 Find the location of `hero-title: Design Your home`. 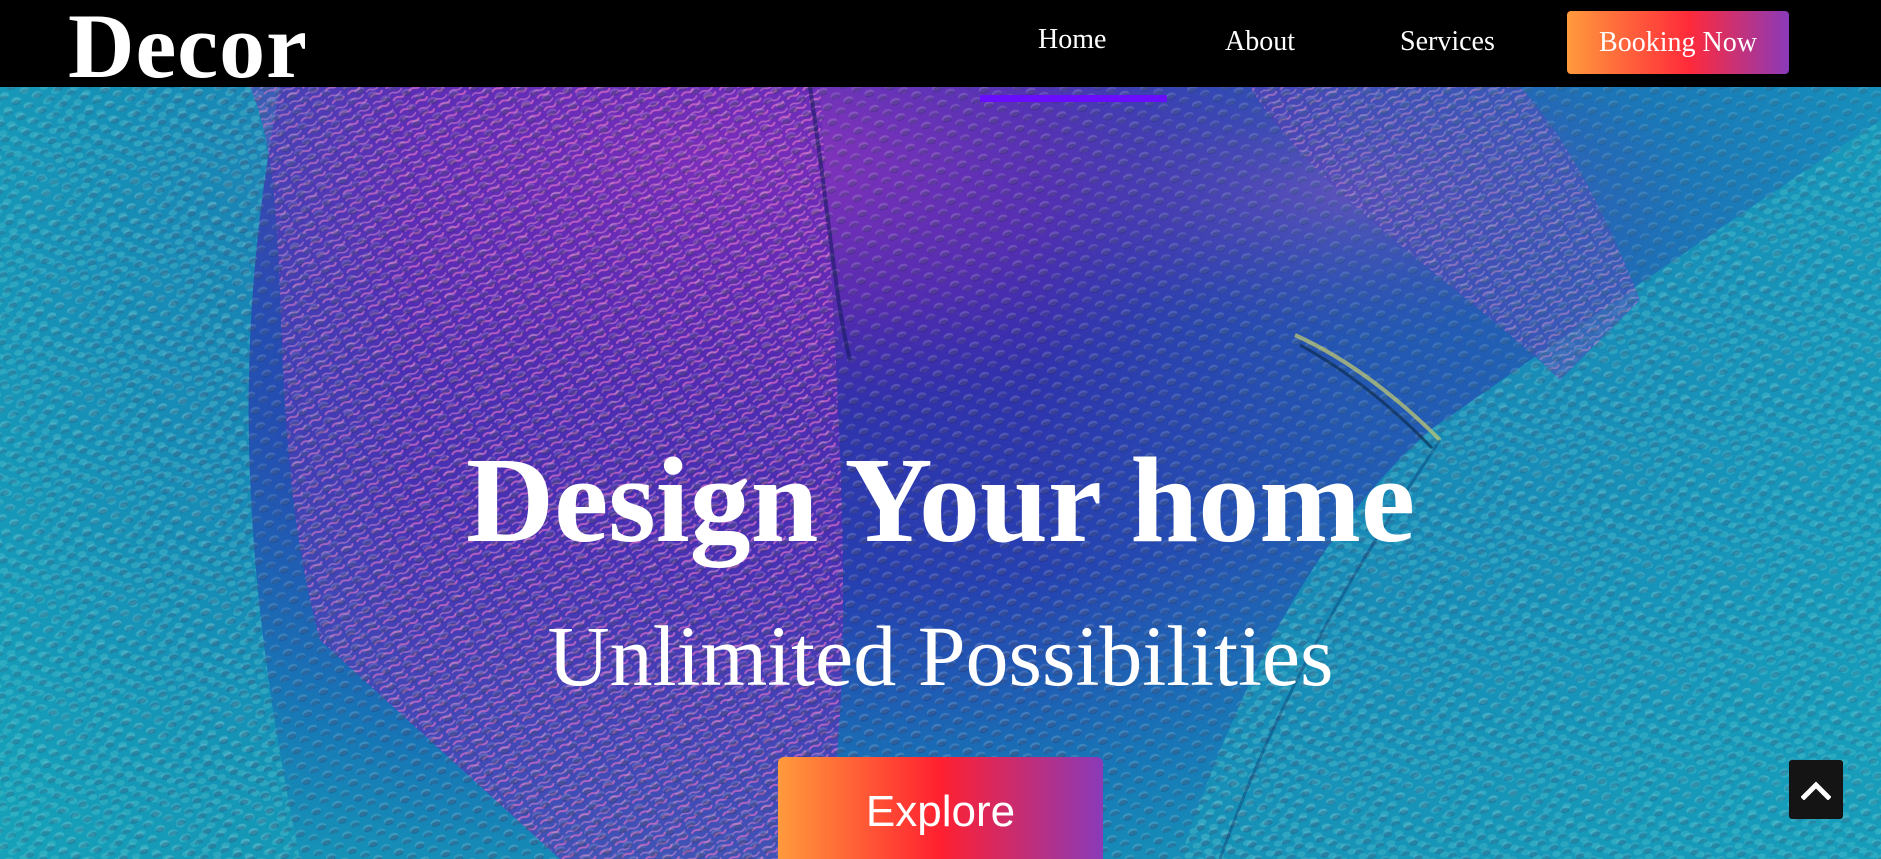

hero-title: Design Your home is located at coordinates (940, 500).